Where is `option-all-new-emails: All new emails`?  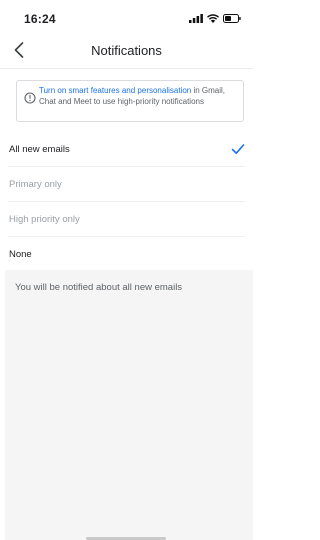
option-all-new-emails: All new emails is located at coordinates (126, 149).